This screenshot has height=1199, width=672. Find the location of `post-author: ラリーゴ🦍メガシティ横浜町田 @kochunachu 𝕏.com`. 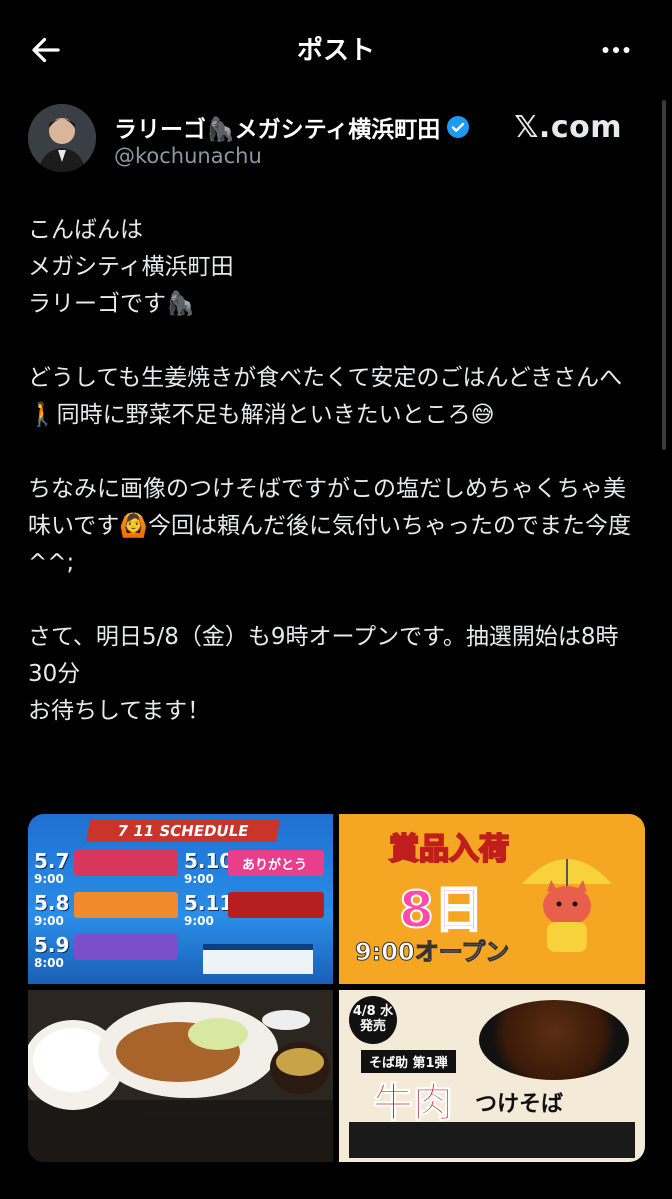

post-author: ラリーゴ🦍メガシティ横浜町田 @kochunachu 𝕏.com is located at coordinates (336, 140).